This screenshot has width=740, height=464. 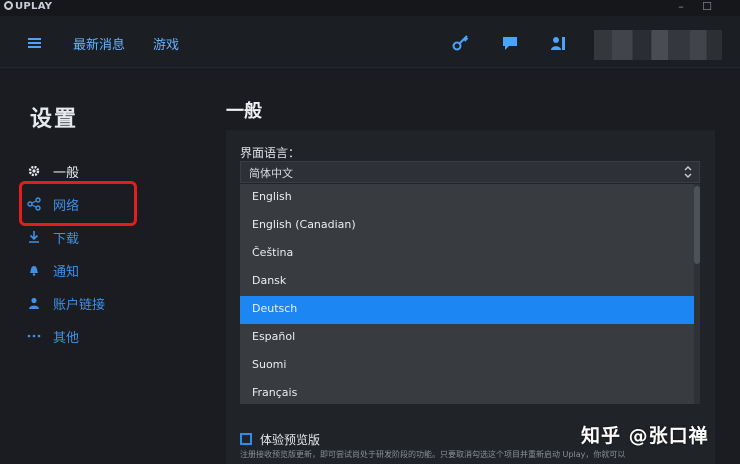 What do you see at coordinates (269, 364) in the screenshot?
I see `language-option-label: Suomi` at bounding box center [269, 364].